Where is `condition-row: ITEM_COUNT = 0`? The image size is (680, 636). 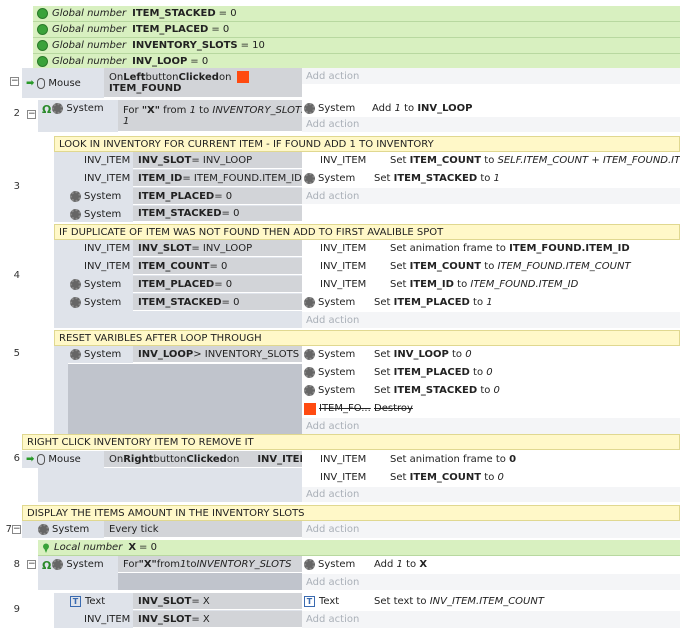 condition-row: ITEM_COUNT = 0 is located at coordinates (217, 266).